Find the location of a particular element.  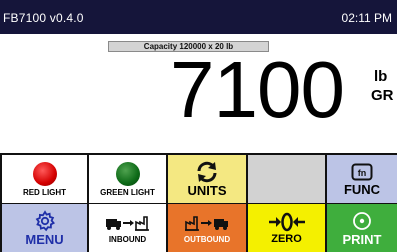

print-button: PRINT is located at coordinates (362, 228).